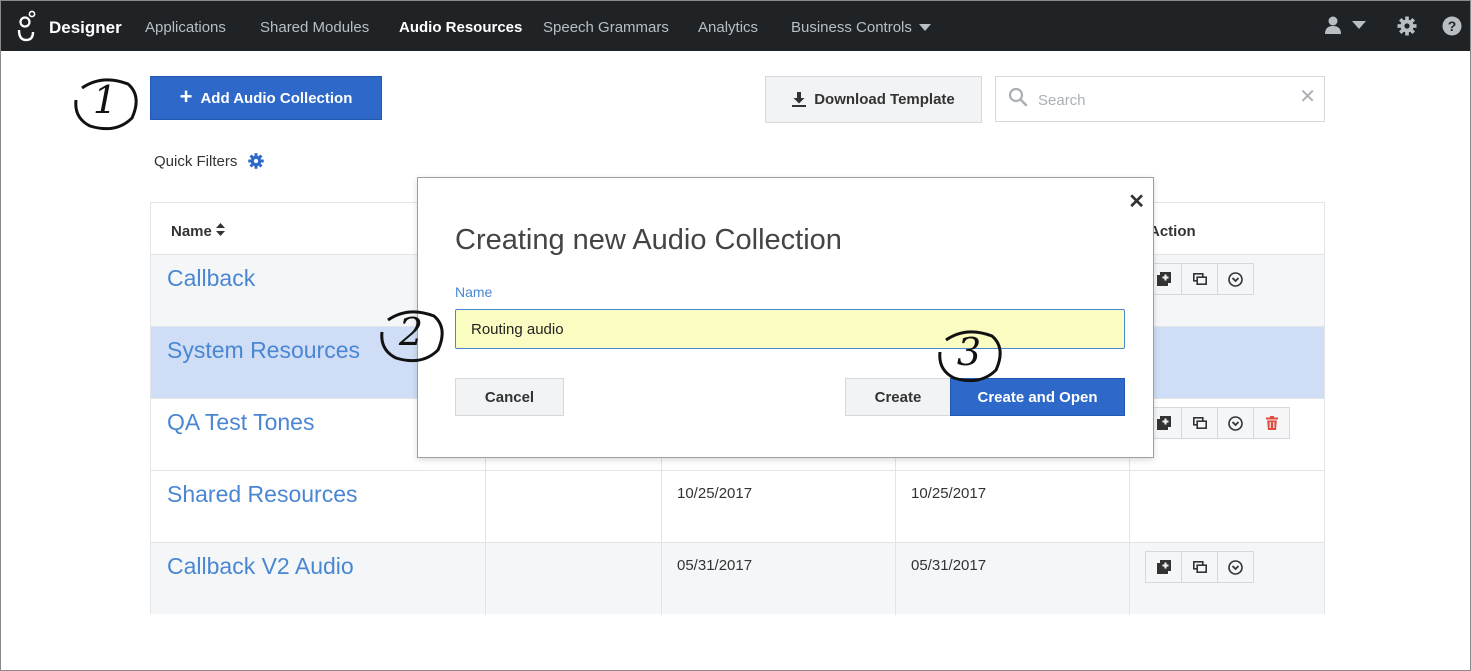 This screenshot has width=1471, height=671. Describe the element at coordinates (314, 27) in the screenshot. I see `nav-item-shared-modules: Shared Modules` at that location.